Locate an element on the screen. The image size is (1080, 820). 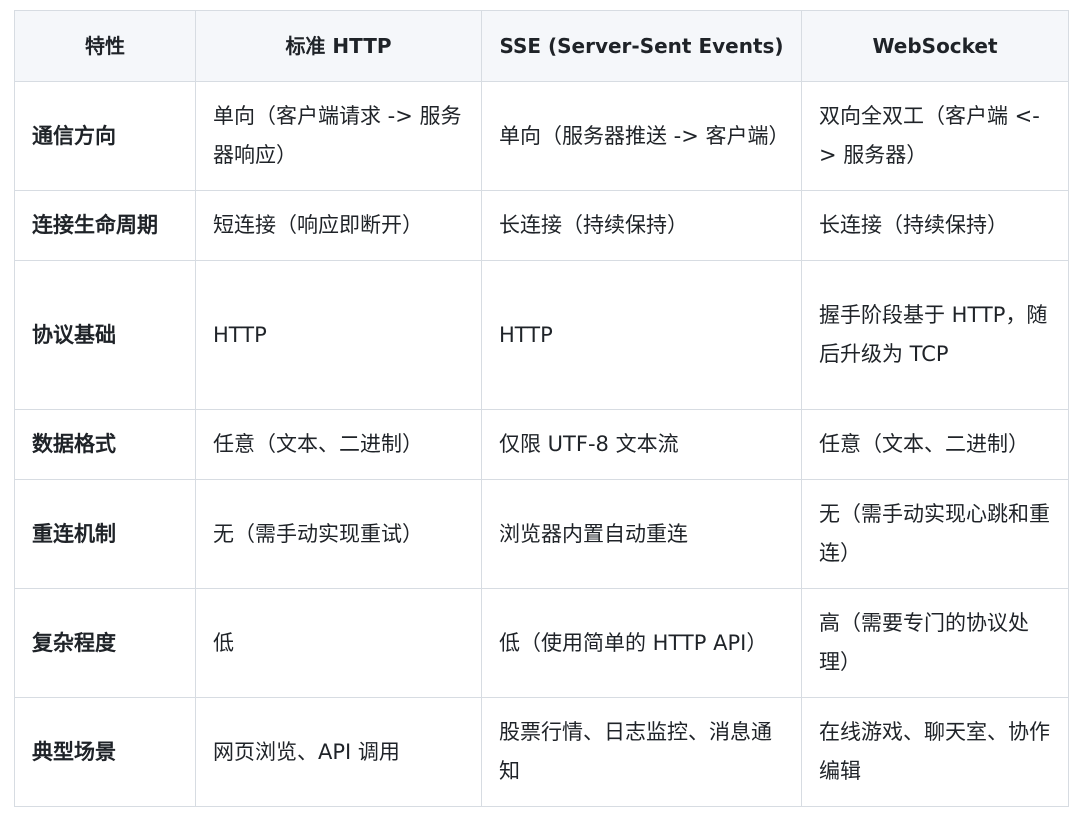
cell-http: 低 is located at coordinates (338, 643).